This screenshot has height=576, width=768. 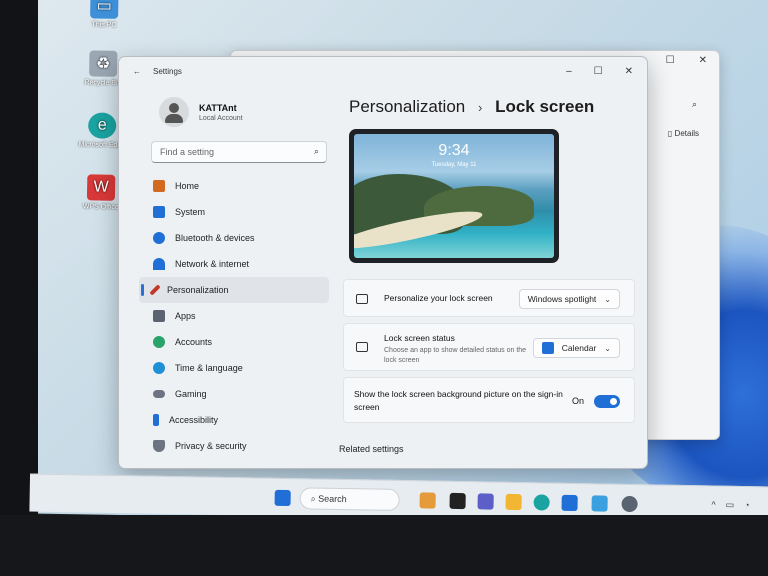 What do you see at coordinates (407, 106) in the screenshot?
I see `breadcrumb-parent: Personalization` at bounding box center [407, 106].